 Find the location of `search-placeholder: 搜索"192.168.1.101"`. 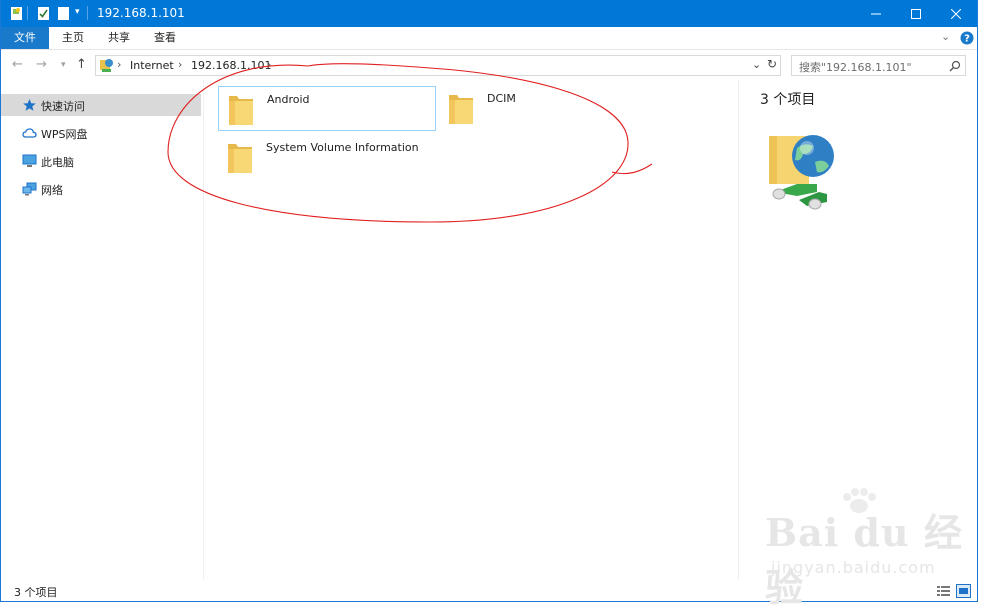

search-placeholder: 搜索"192.168.1.101" is located at coordinates (855, 67).